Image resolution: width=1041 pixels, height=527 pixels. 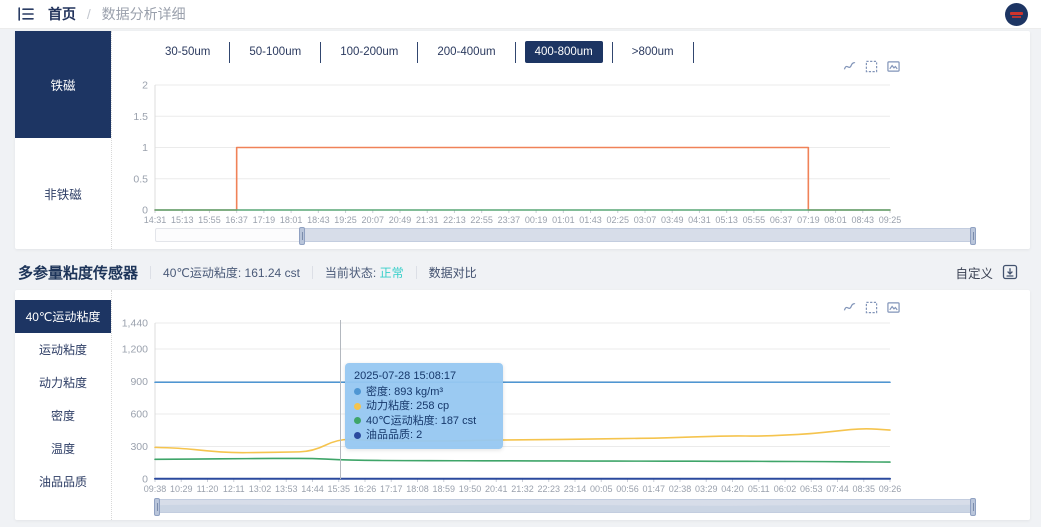 What do you see at coordinates (417, 489) in the screenshot?
I see `svg-text: 18:08` at bounding box center [417, 489].